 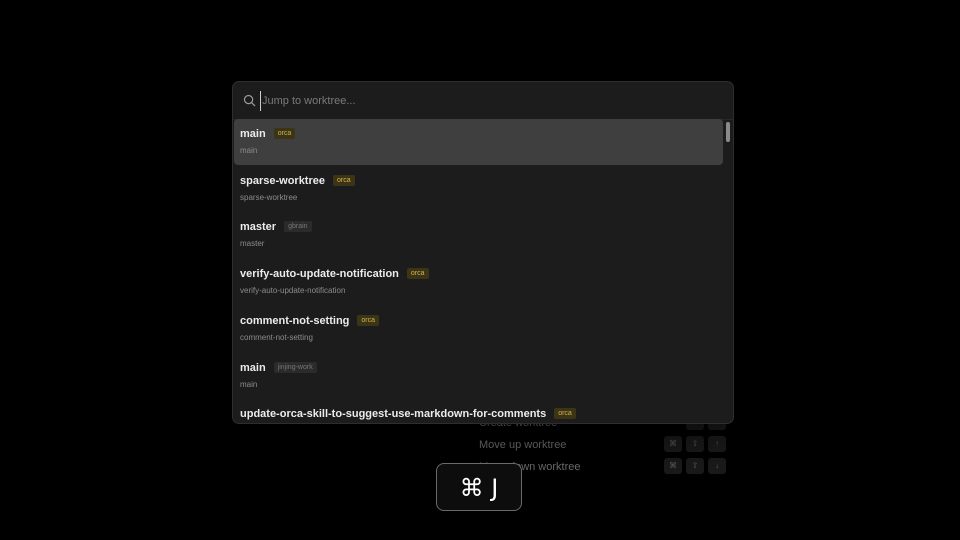 What do you see at coordinates (298, 227) in the screenshot?
I see `repo-badge: gbrain` at bounding box center [298, 227].